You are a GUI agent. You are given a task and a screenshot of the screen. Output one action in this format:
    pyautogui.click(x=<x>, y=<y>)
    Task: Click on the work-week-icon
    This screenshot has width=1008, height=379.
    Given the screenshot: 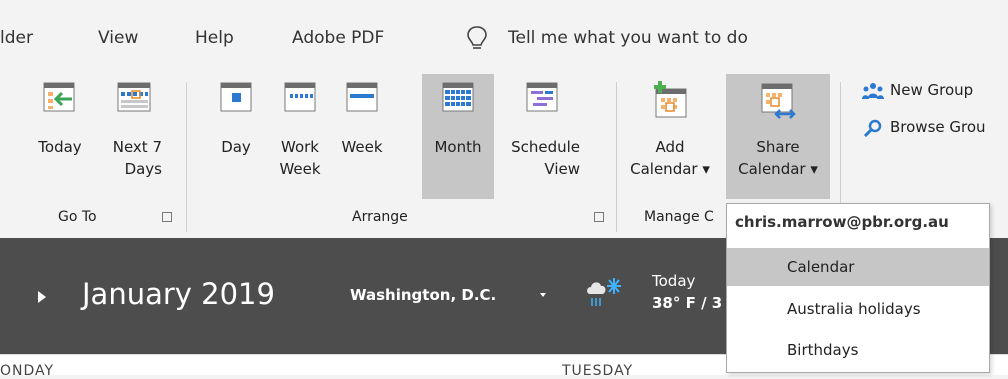 What is the action you would take?
    pyautogui.click(x=300, y=97)
    